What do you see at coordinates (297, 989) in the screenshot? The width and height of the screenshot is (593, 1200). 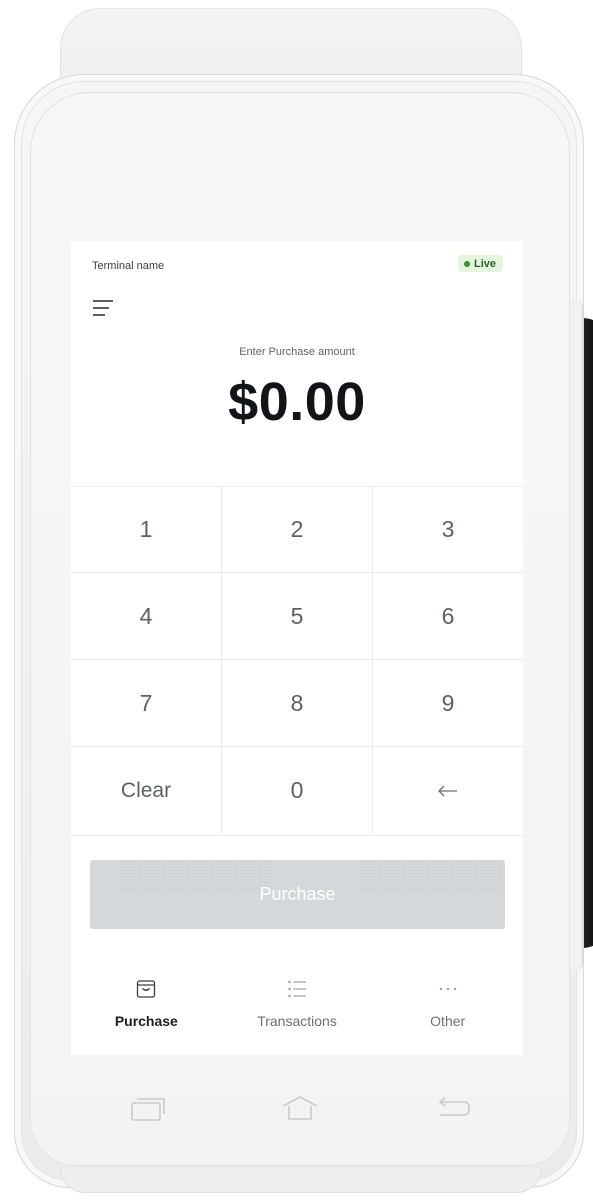 I see `list-icon` at bounding box center [297, 989].